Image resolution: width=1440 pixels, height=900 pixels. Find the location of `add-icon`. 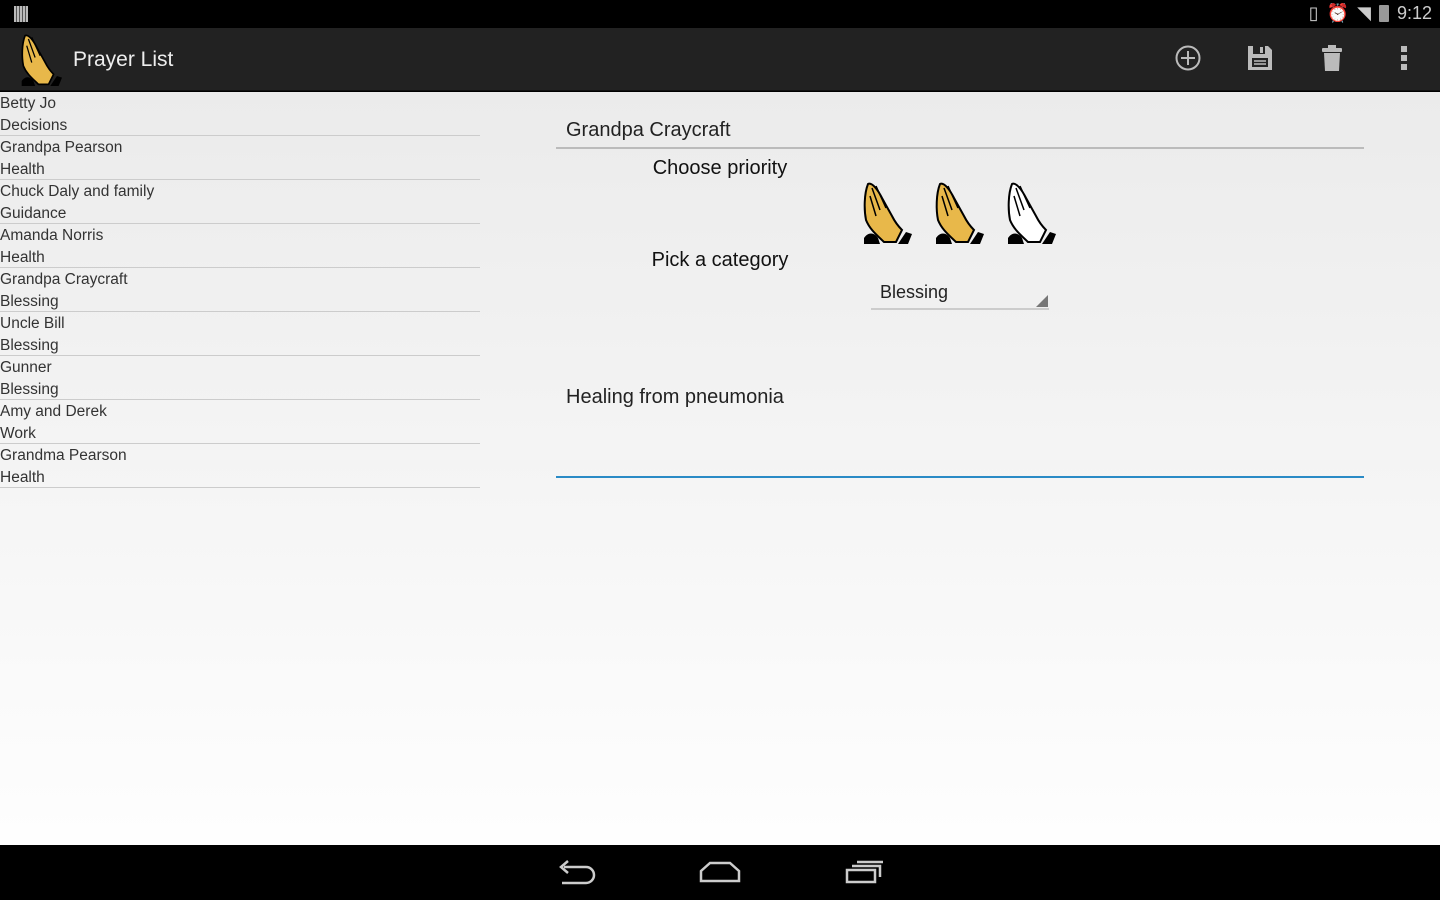

add-icon is located at coordinates (1188, 58).